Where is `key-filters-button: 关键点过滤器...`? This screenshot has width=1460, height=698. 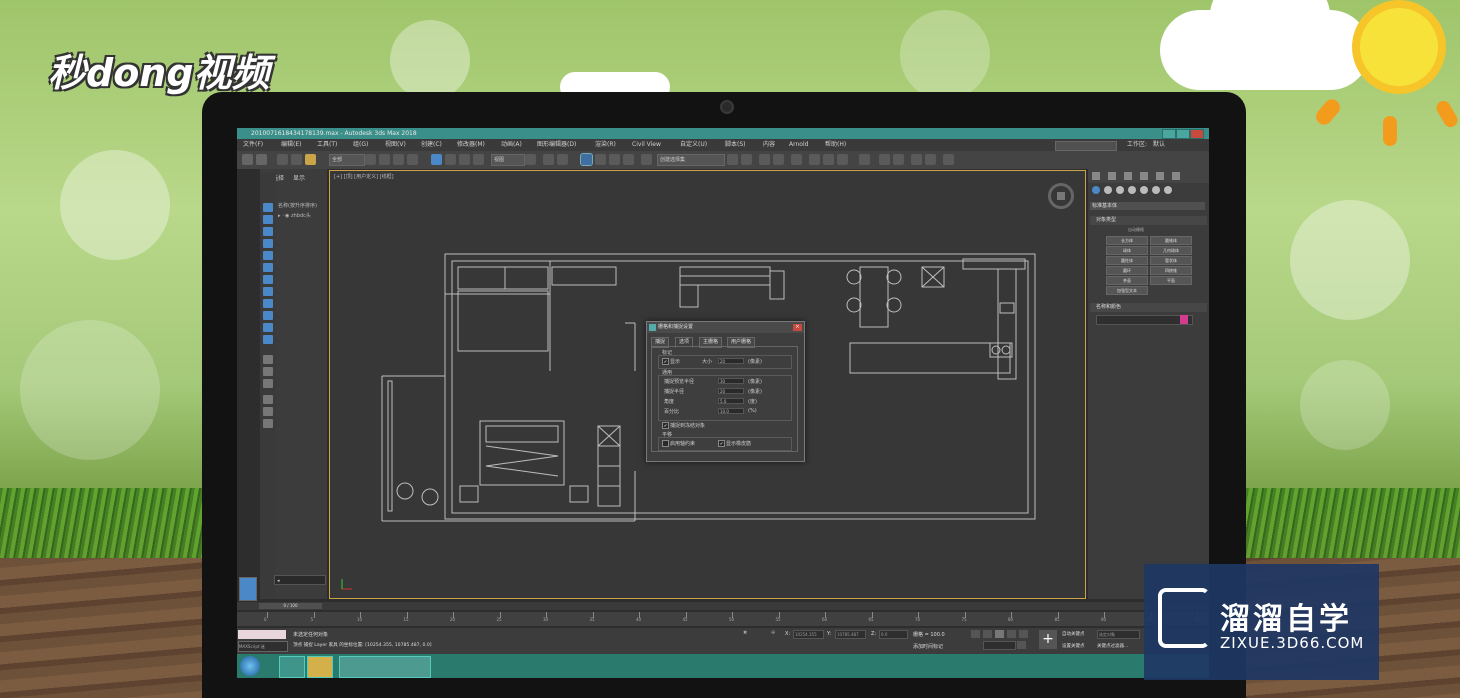 key-filters-button: 关键点过滤器... is located at coordinates (1112, 646).